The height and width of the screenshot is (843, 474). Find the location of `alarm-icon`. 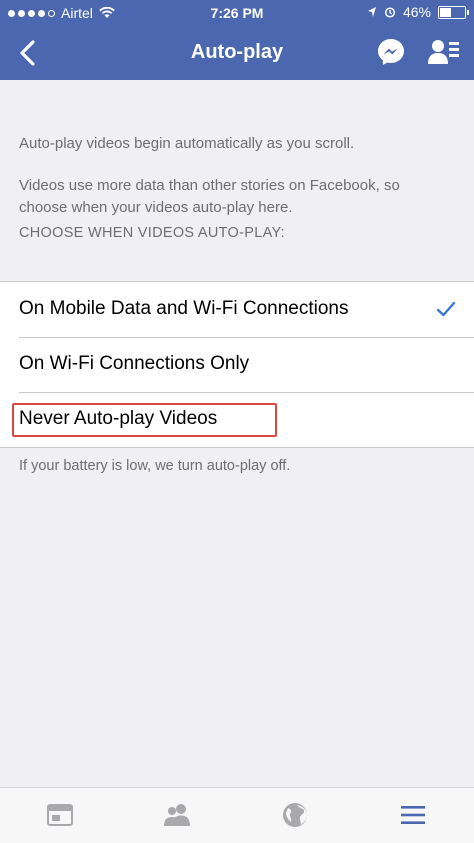

alarm-icon is located at coordinates (390, 12).